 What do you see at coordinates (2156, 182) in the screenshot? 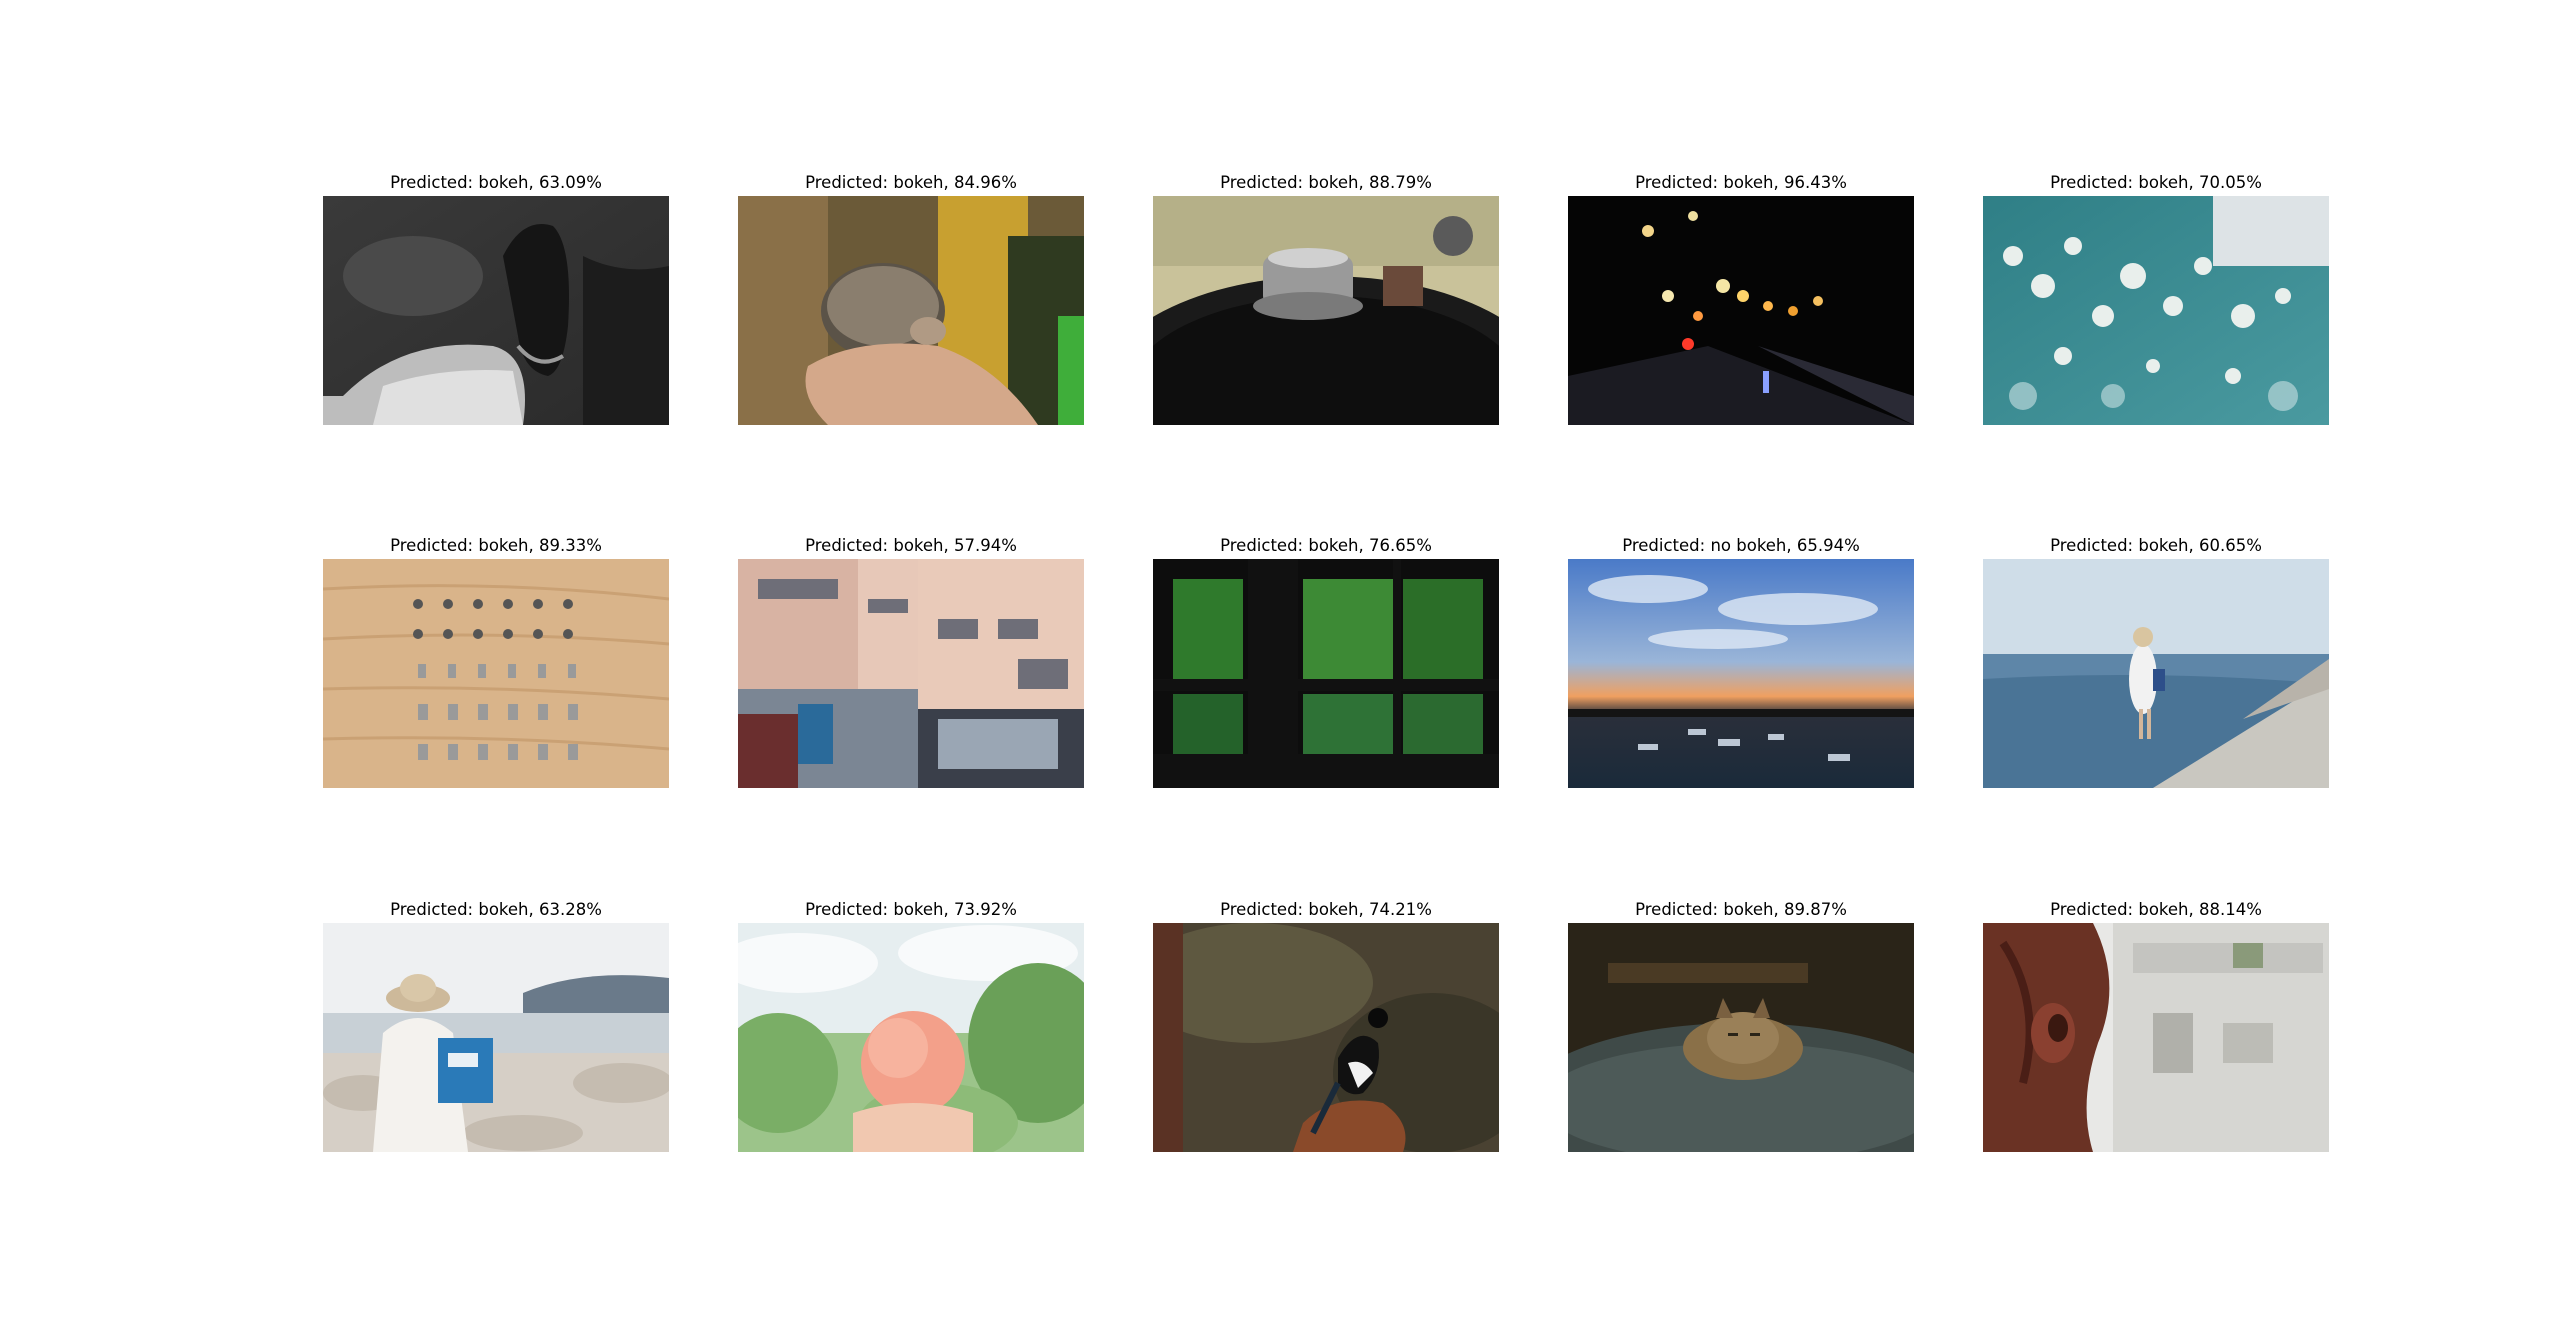
I see `image-caption: Predicted: bokeh, 70.05%` at bounding box center [2156, 182].